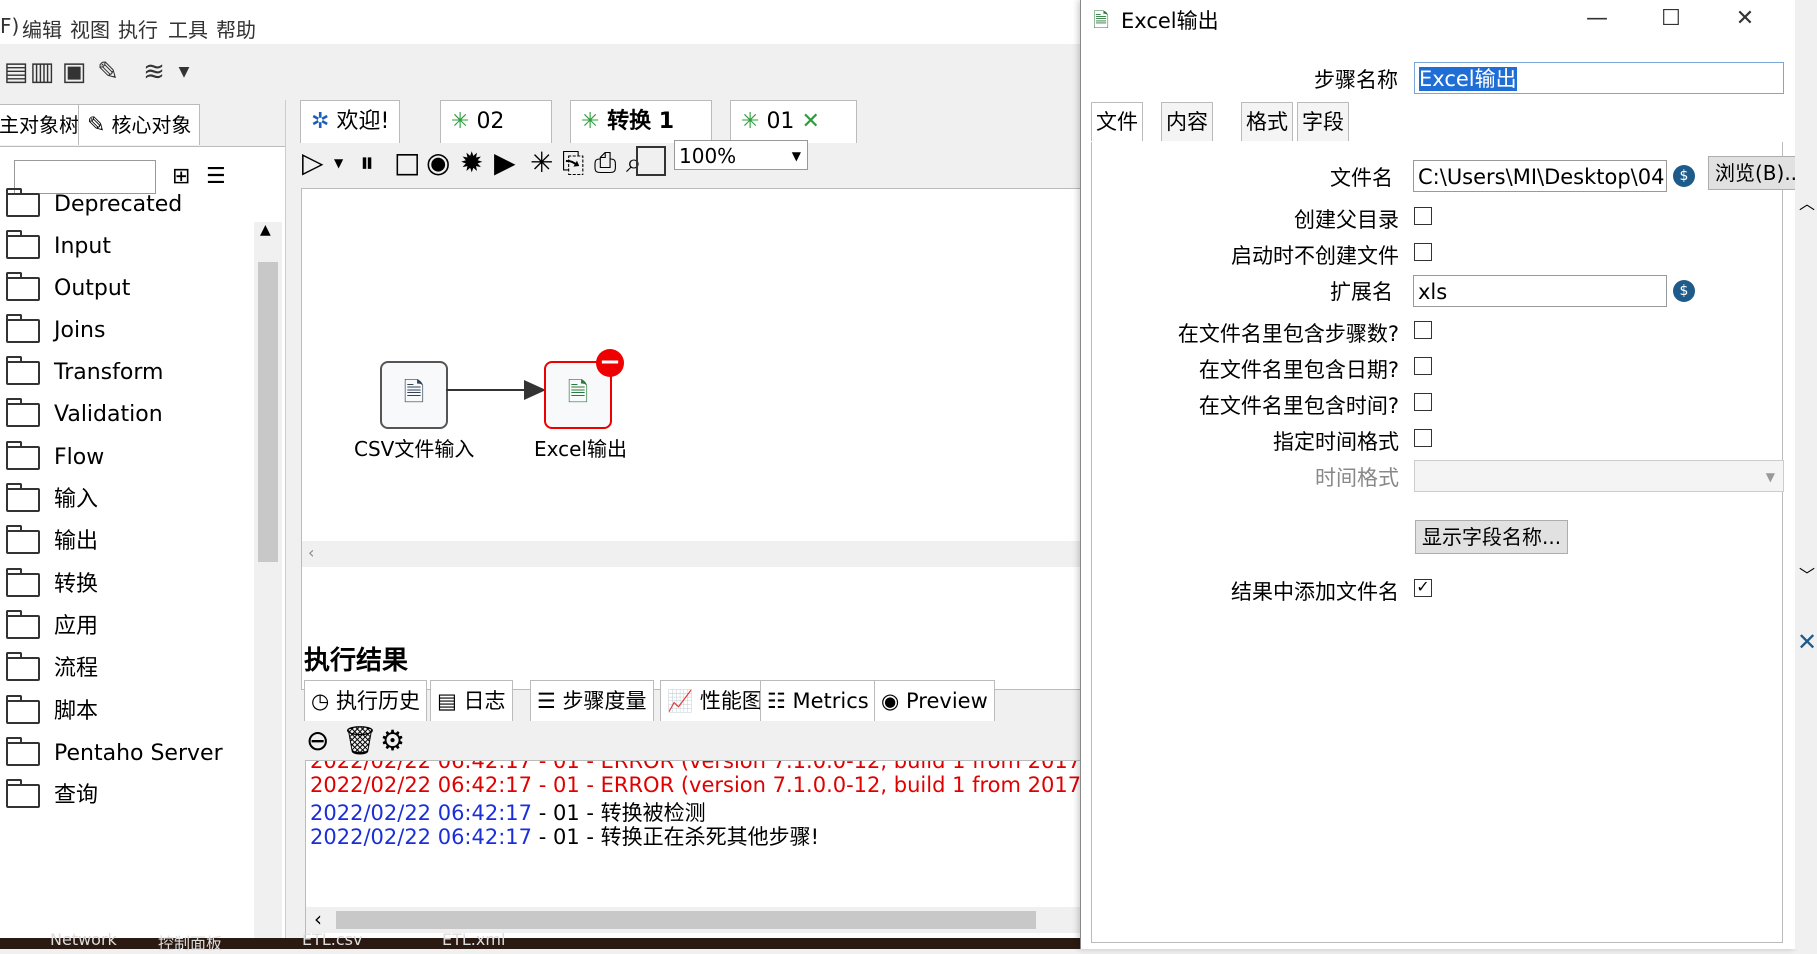 Image resolution: width=1817 pixels, height=954 pixels. What do you see at coordinates (1423, 366) in the screenshot?
I see `include-date-checkbox` at bounding box center [1423, 366].